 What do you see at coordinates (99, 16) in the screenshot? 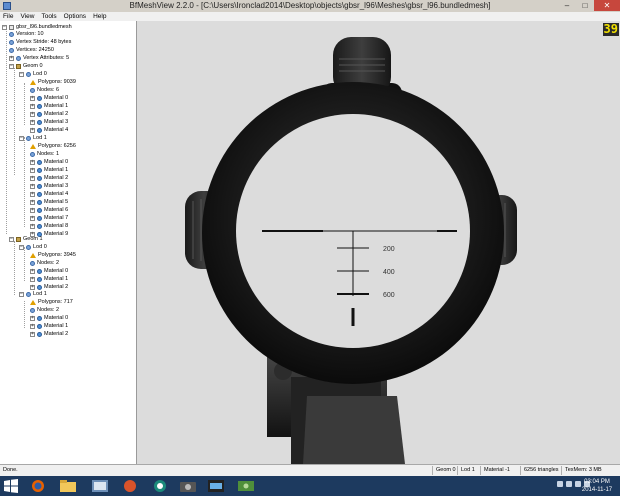
I see `menu-help: Help` at bounding box center [99, 16].